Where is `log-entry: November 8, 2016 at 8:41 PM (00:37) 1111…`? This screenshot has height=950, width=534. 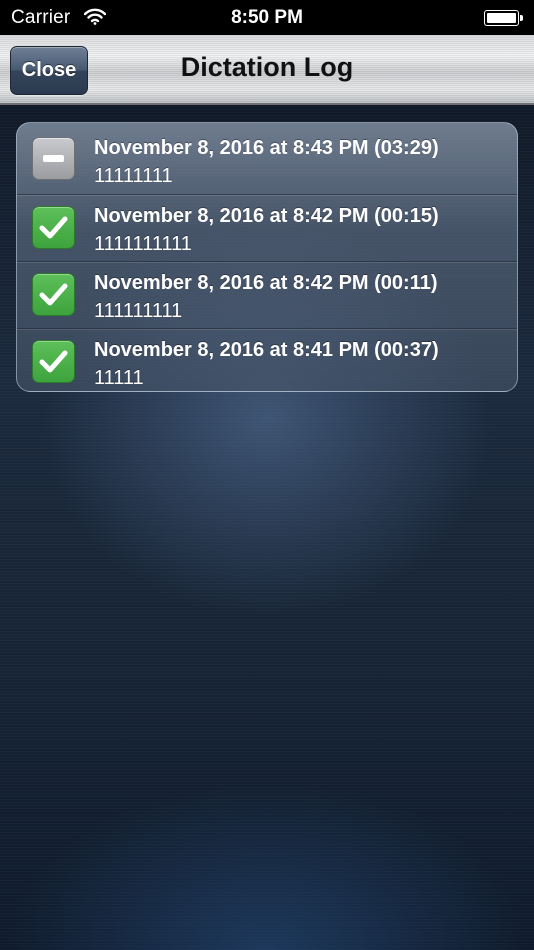 log-entry: November 8, 2016 at 8:41 PM (00:37) 1111… is located at coordinates (267, 360).